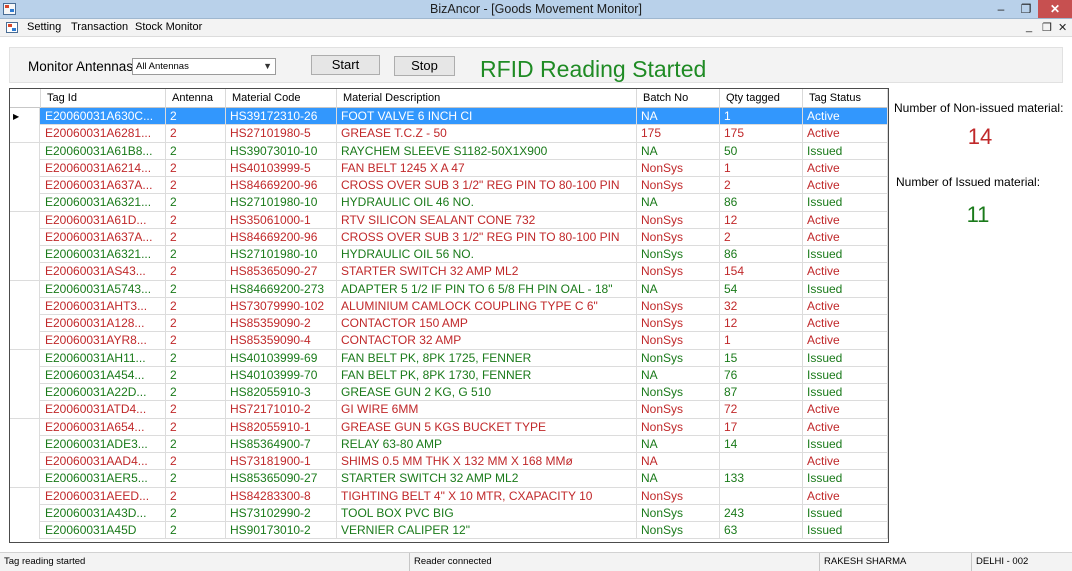 The image size is (1072, 571). Describe the element at coordinates (761, 427) in the screenshot. I see `cell-qty-tagged: 17` at that location.